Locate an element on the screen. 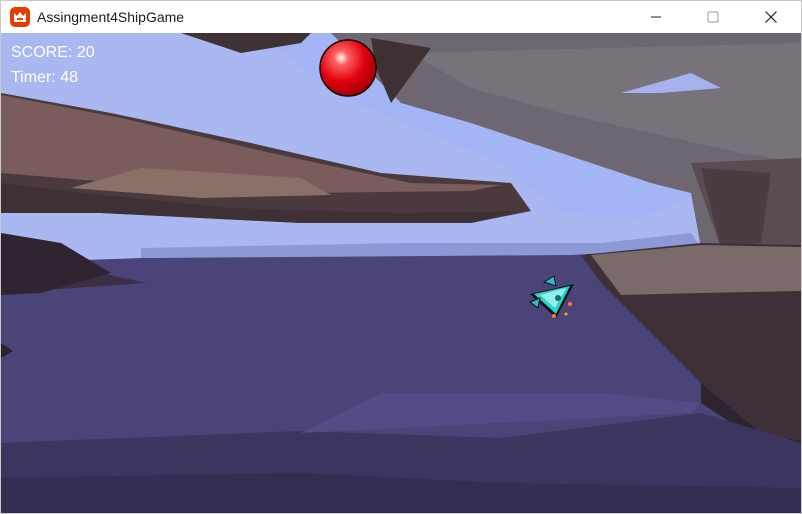 This screenshot has width=802, height=514. close-button is located at coordinates (771, 17).